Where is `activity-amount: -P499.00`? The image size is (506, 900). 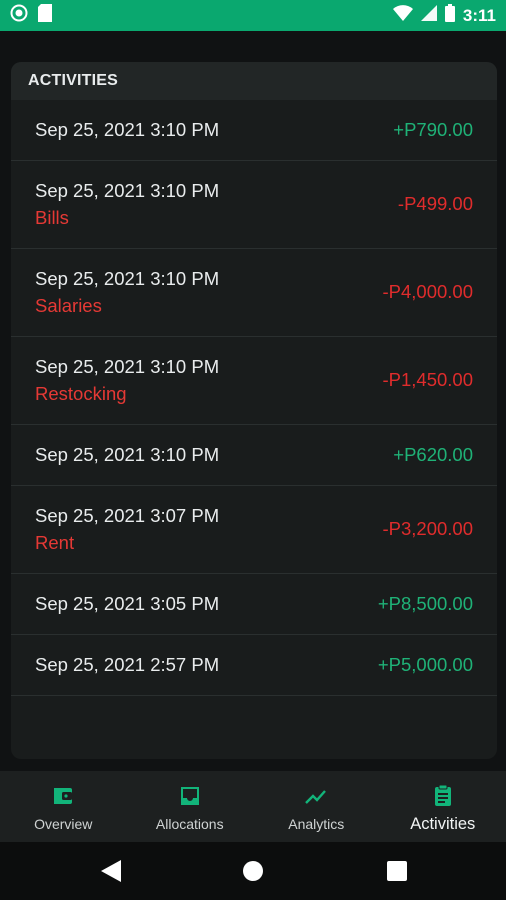 activity-amount: -P499.00 is located at coordinates (435, 203).